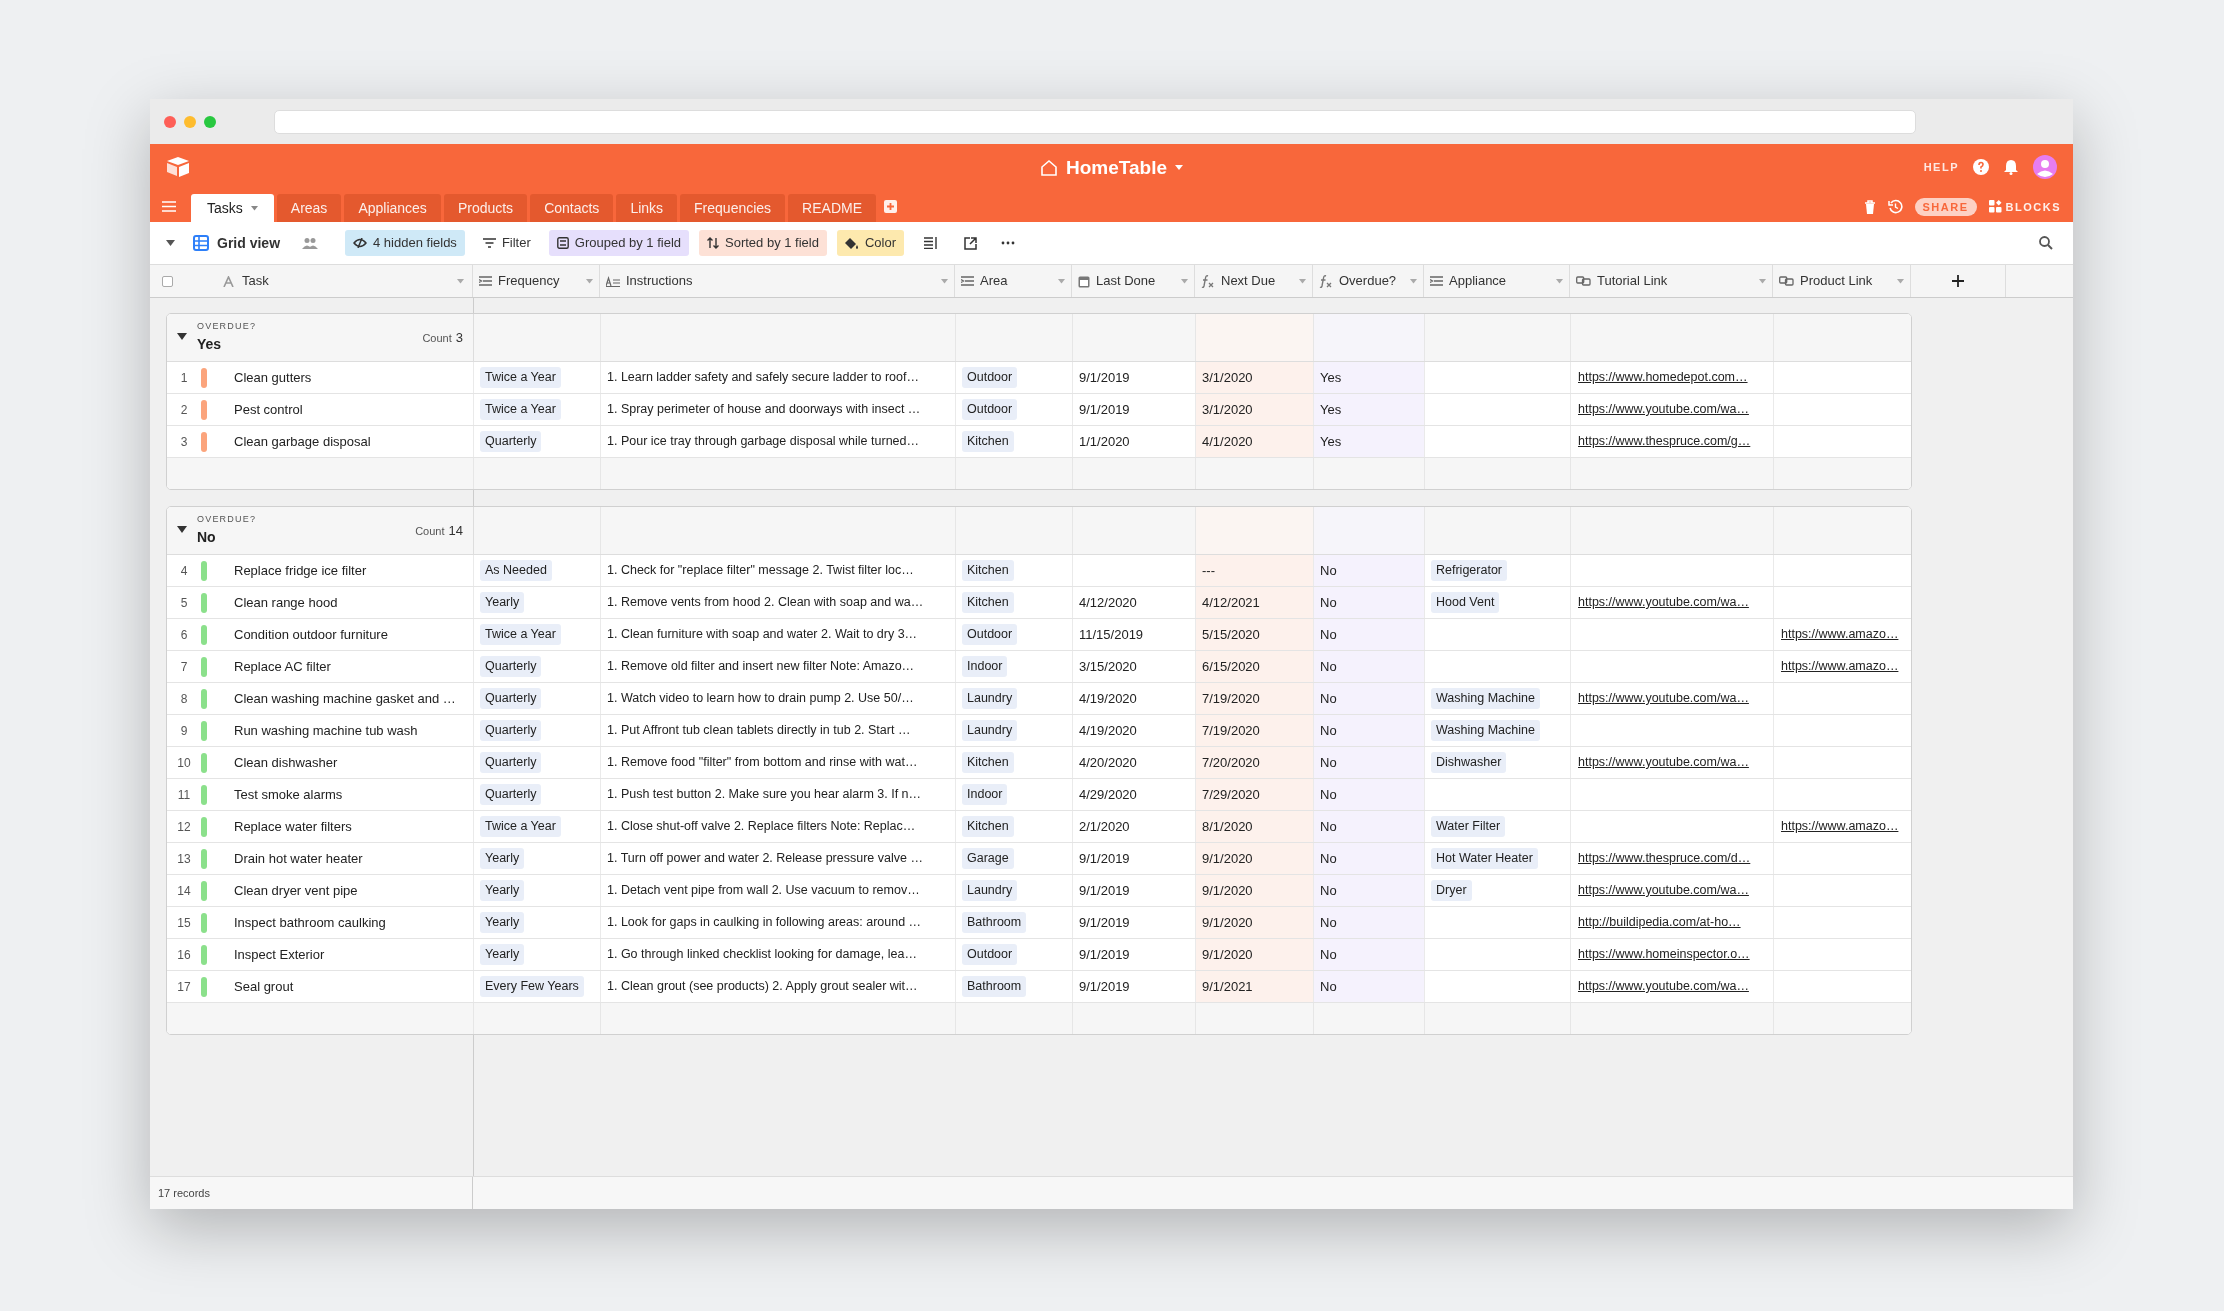 This screenshot has height=1311, width=2224. I want to click on table-cell: 7/29/2020, so click(1255, 794).